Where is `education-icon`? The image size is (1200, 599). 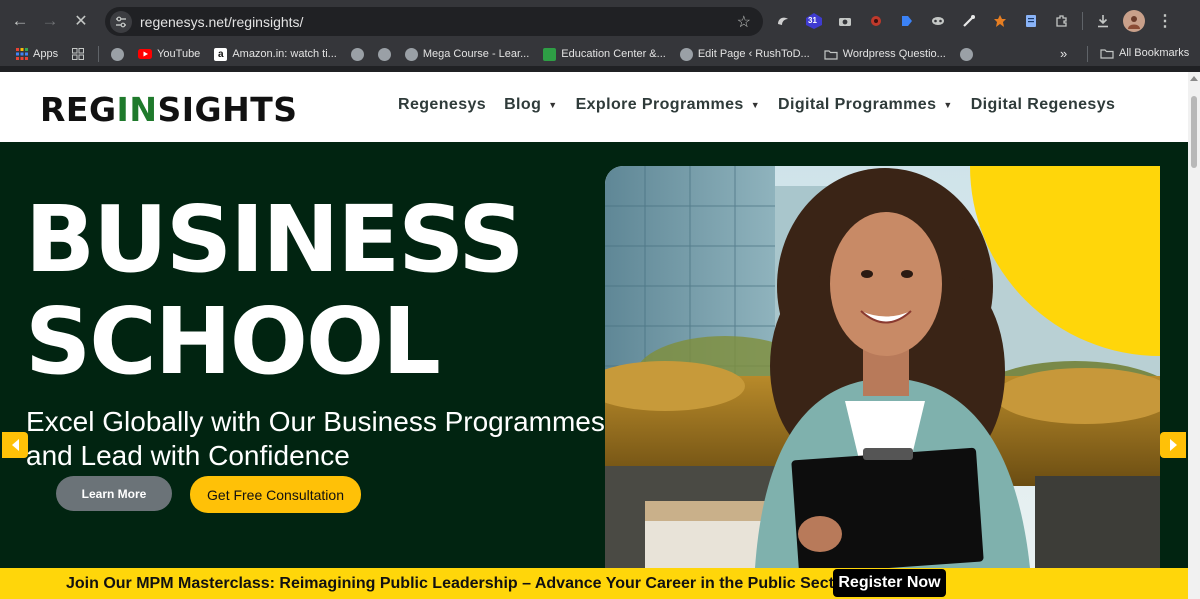 education-icon is located at coordinates (550, 54).